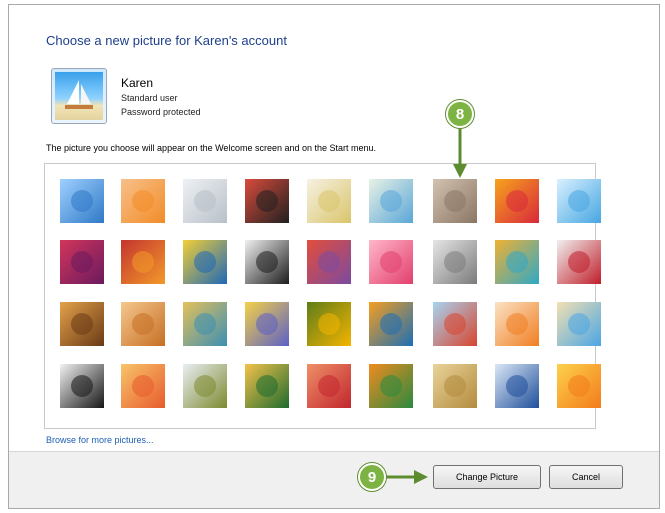 This screenshot has width=665, height=513. I want to click on window-icon, so click(267, 386).